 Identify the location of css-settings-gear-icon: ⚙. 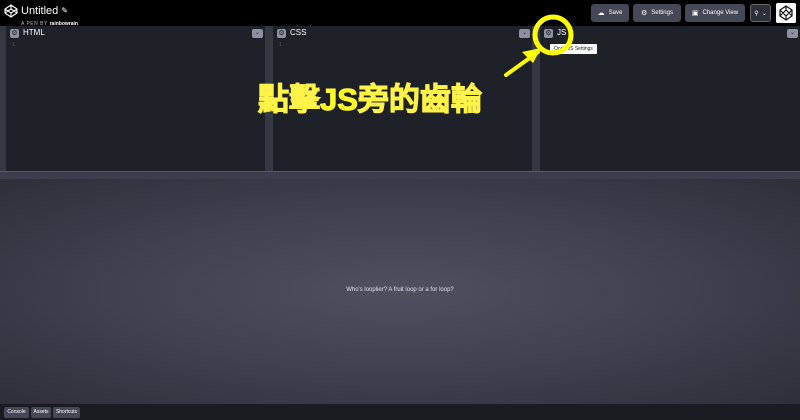
(281, 33).